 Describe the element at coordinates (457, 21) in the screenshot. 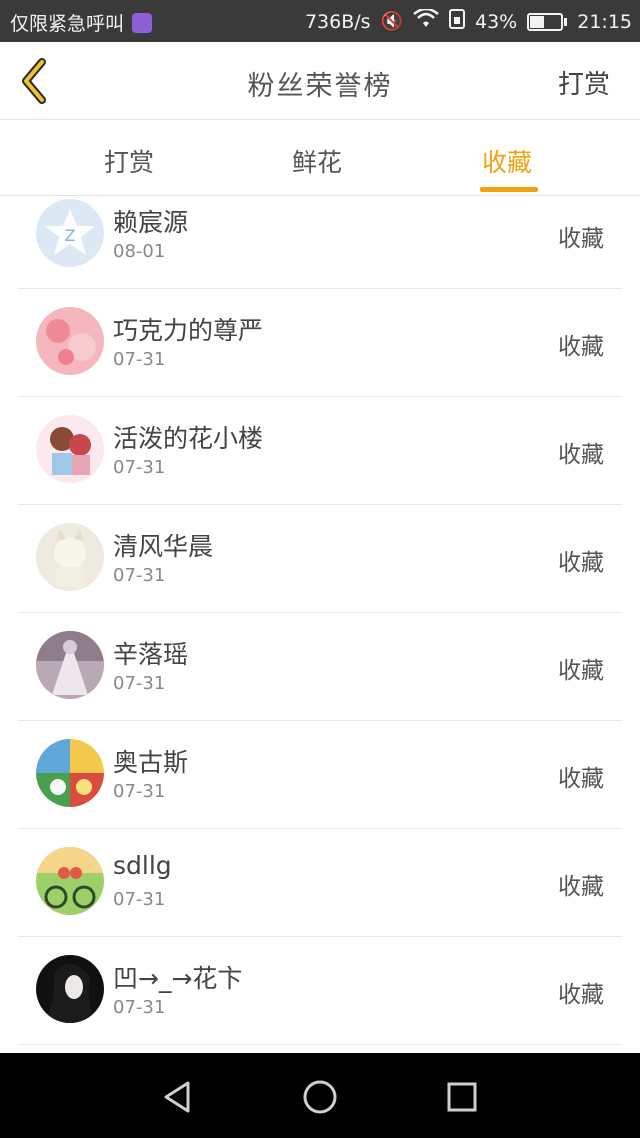

I see `sim-card-icon` at that location.